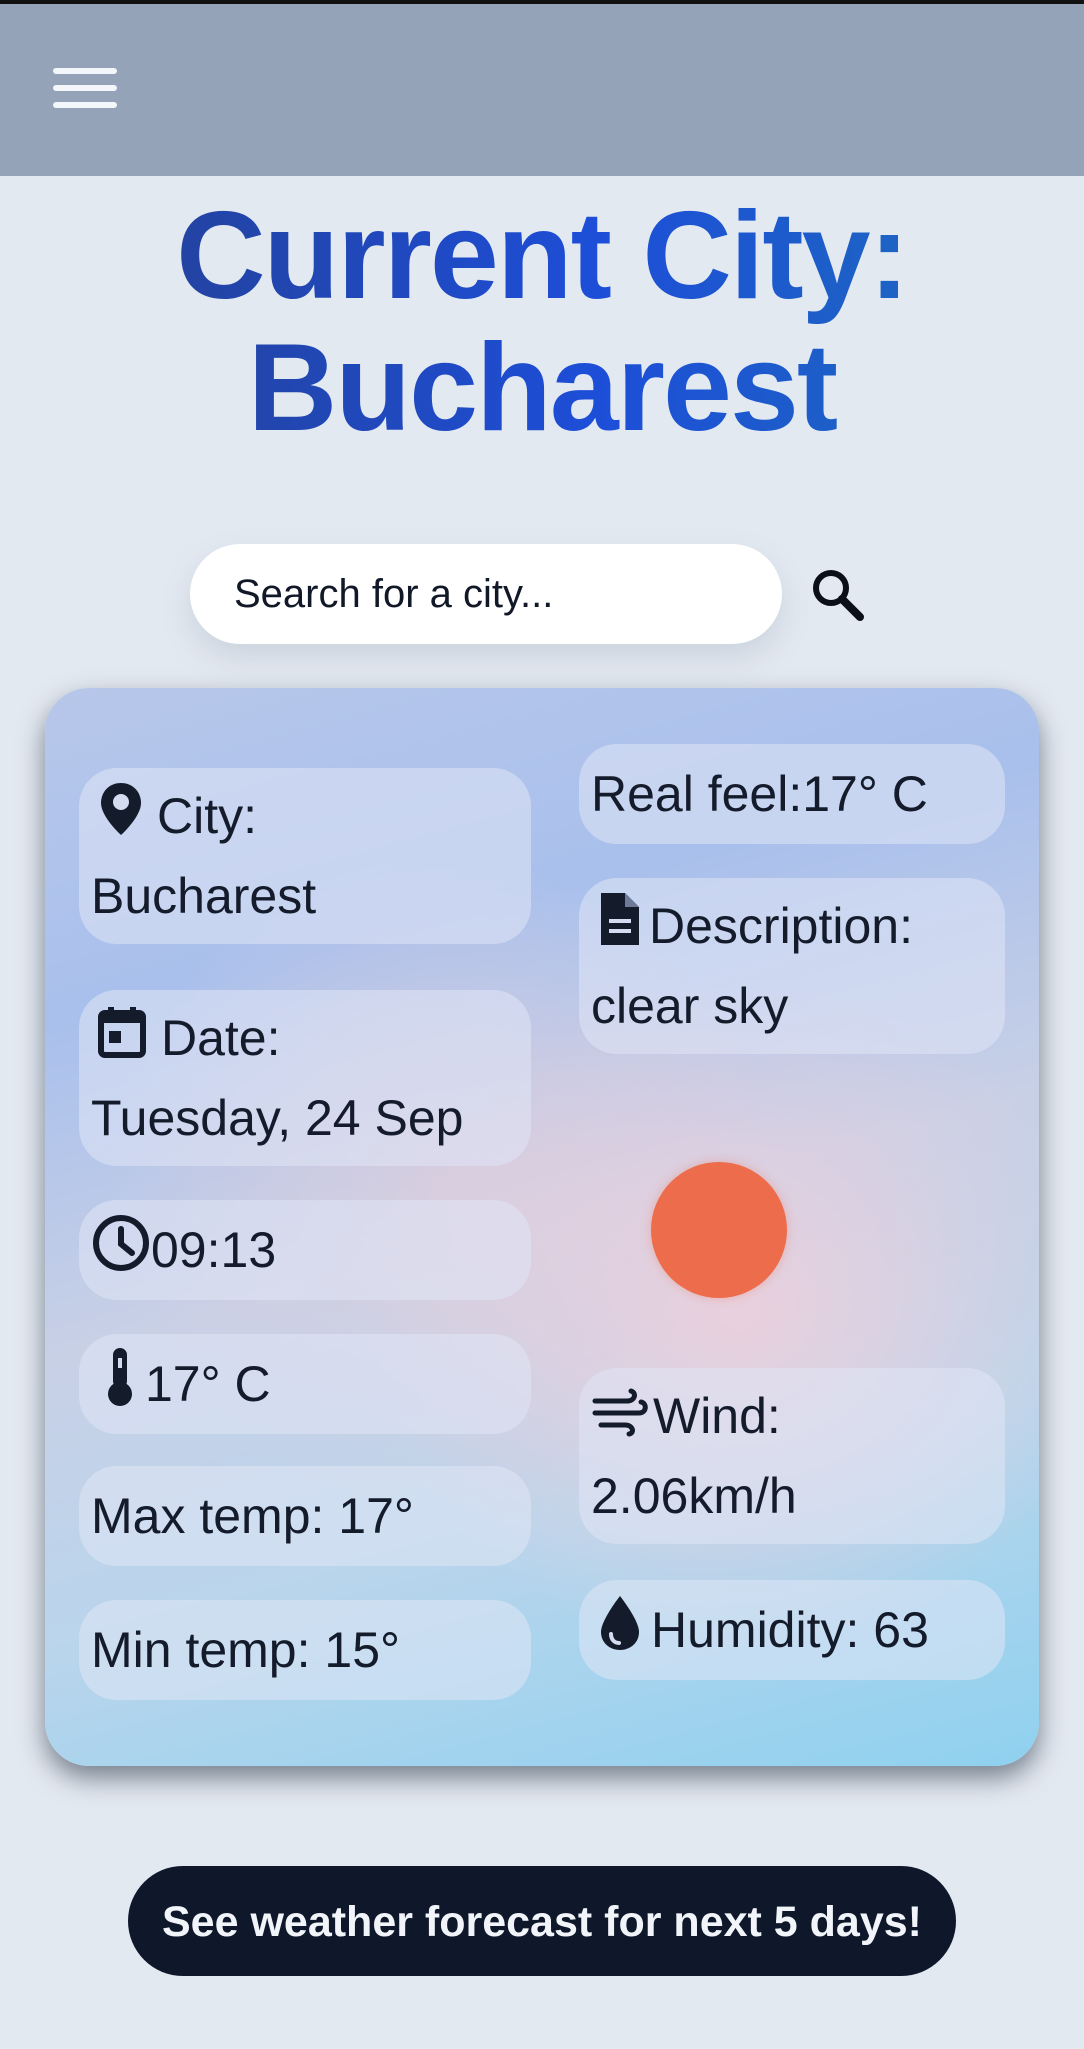 Image resolution: width=1084 pixels, height=2049 pixels. What do you see at coordinates (85, 92) in the screenshot?
I see `hamburger-menu-icon` at bounding box center [85, 92].